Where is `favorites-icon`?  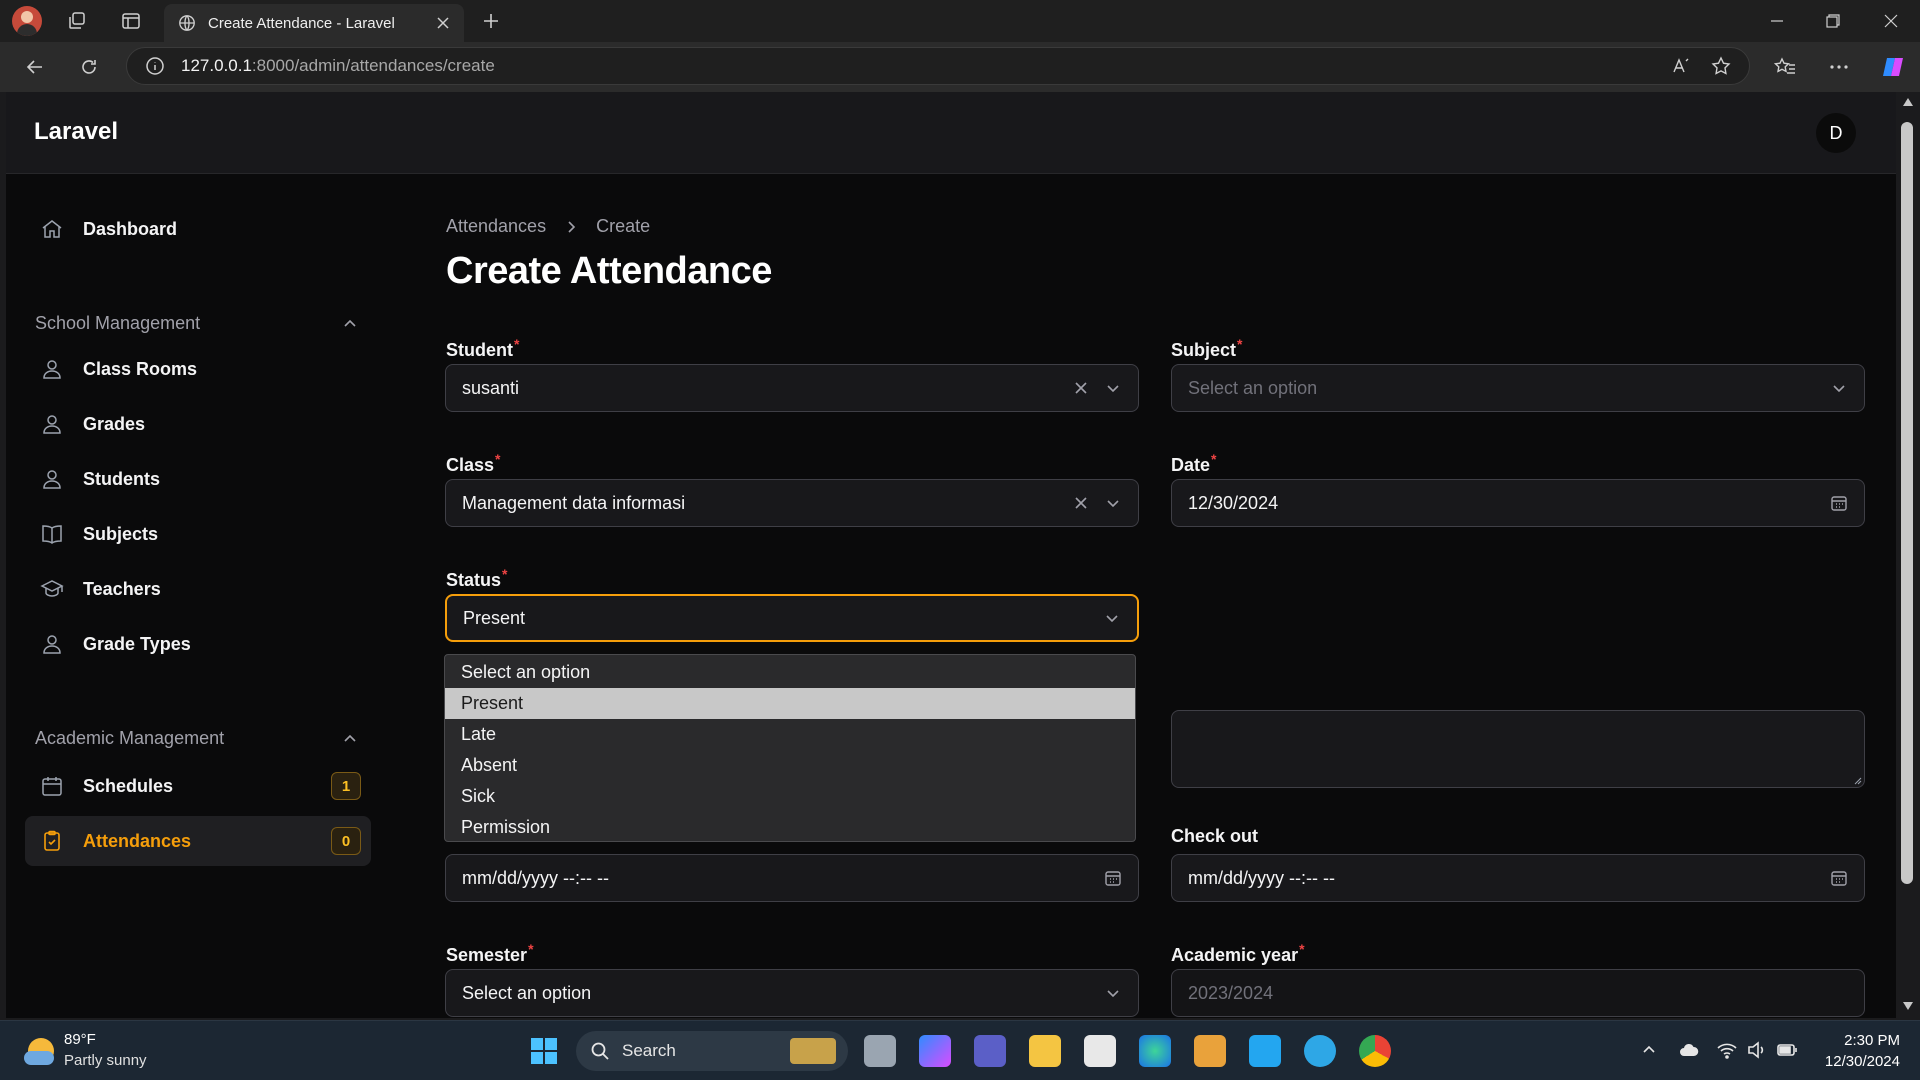
favorites-icon is located at coordinates (1785, 67).